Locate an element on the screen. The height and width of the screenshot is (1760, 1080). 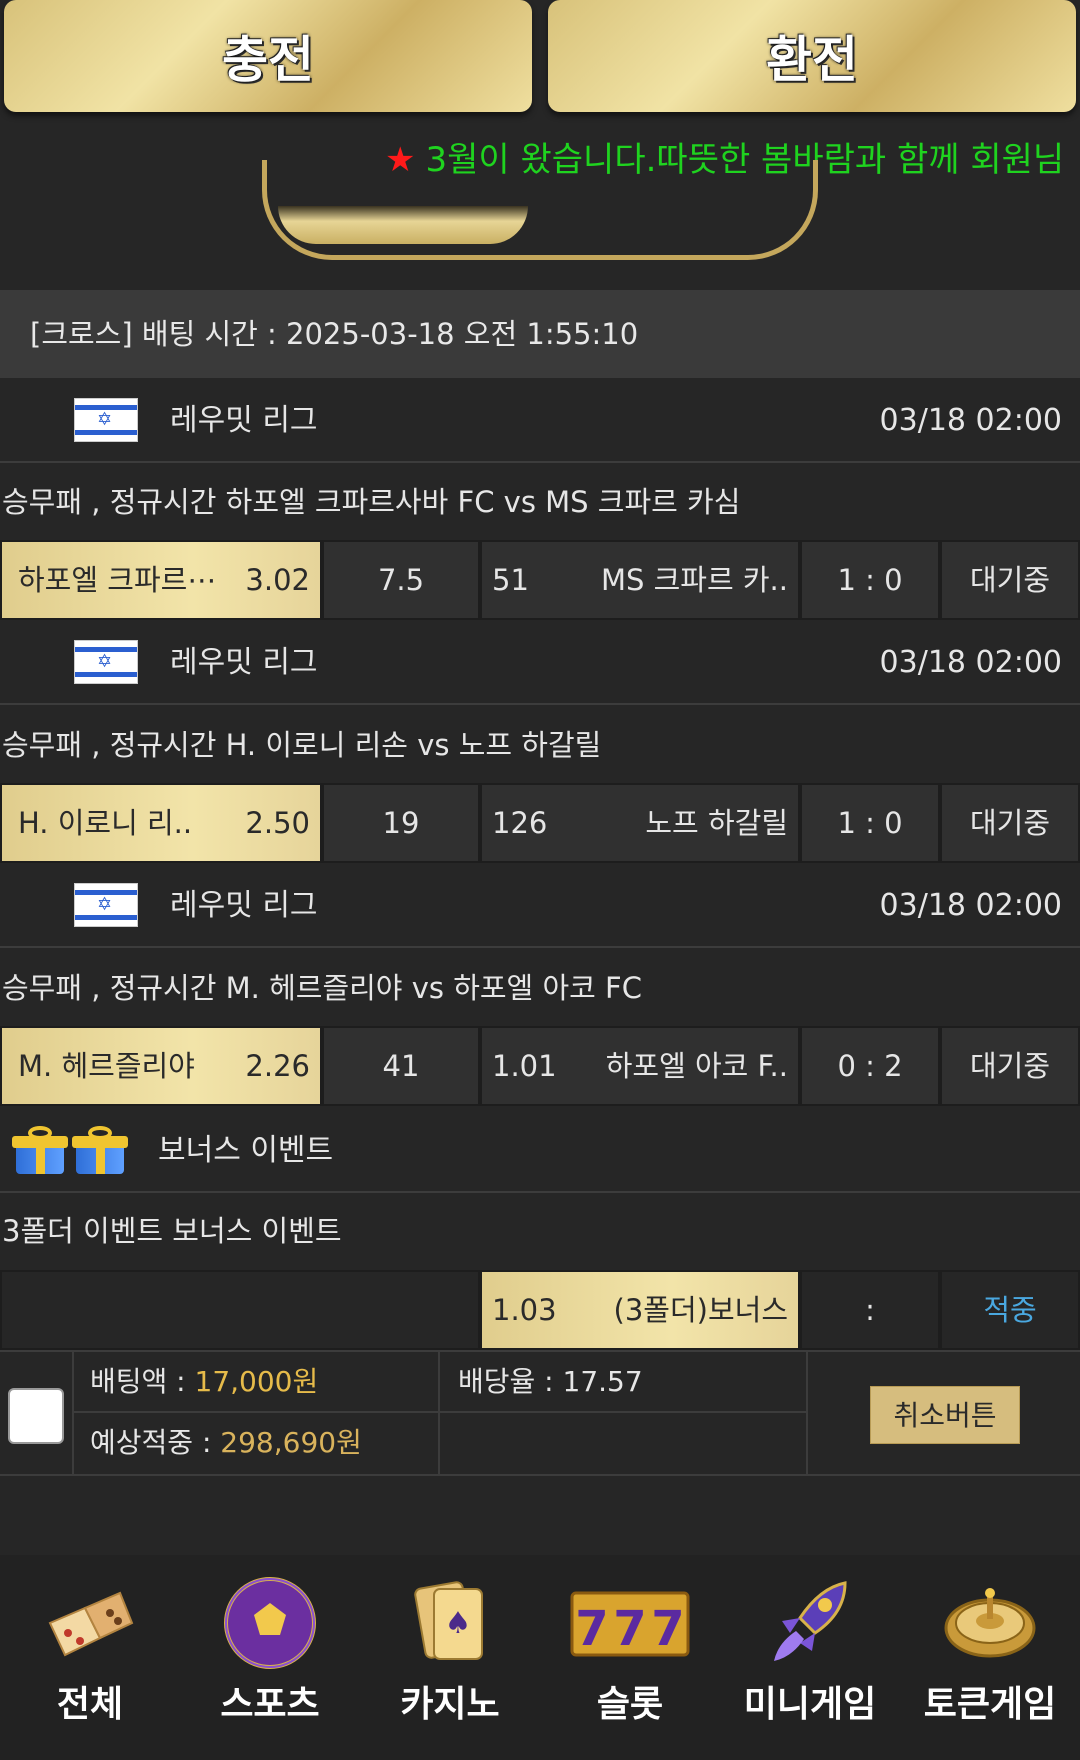
score-cell: 0 : 2 is located at coordinates (870, 1066).